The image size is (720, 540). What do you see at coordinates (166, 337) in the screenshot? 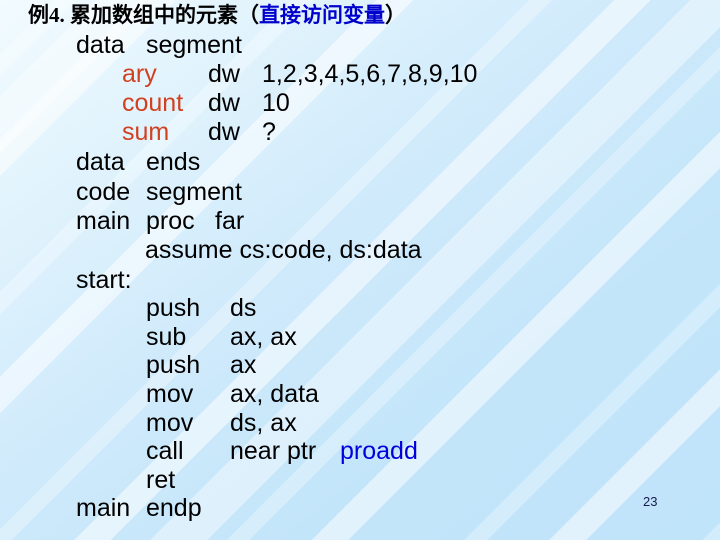
I see `code-mnemonic-sub: sub` at bounding box center [166, 337].